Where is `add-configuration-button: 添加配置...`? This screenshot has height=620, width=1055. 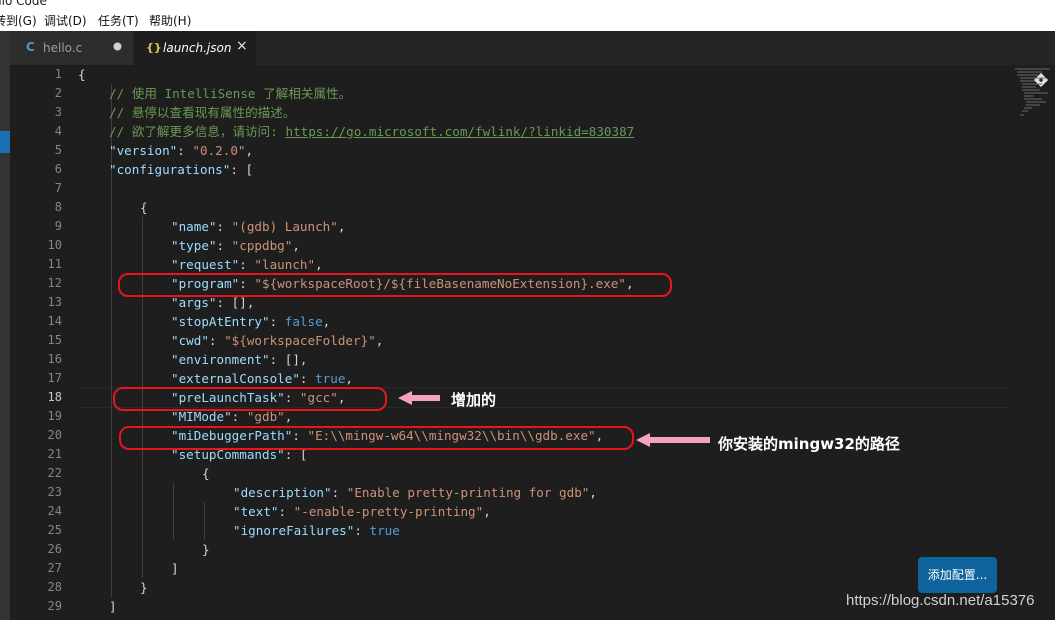 add-configuration-button: 添加配置... is located at coordinates (957, 575).